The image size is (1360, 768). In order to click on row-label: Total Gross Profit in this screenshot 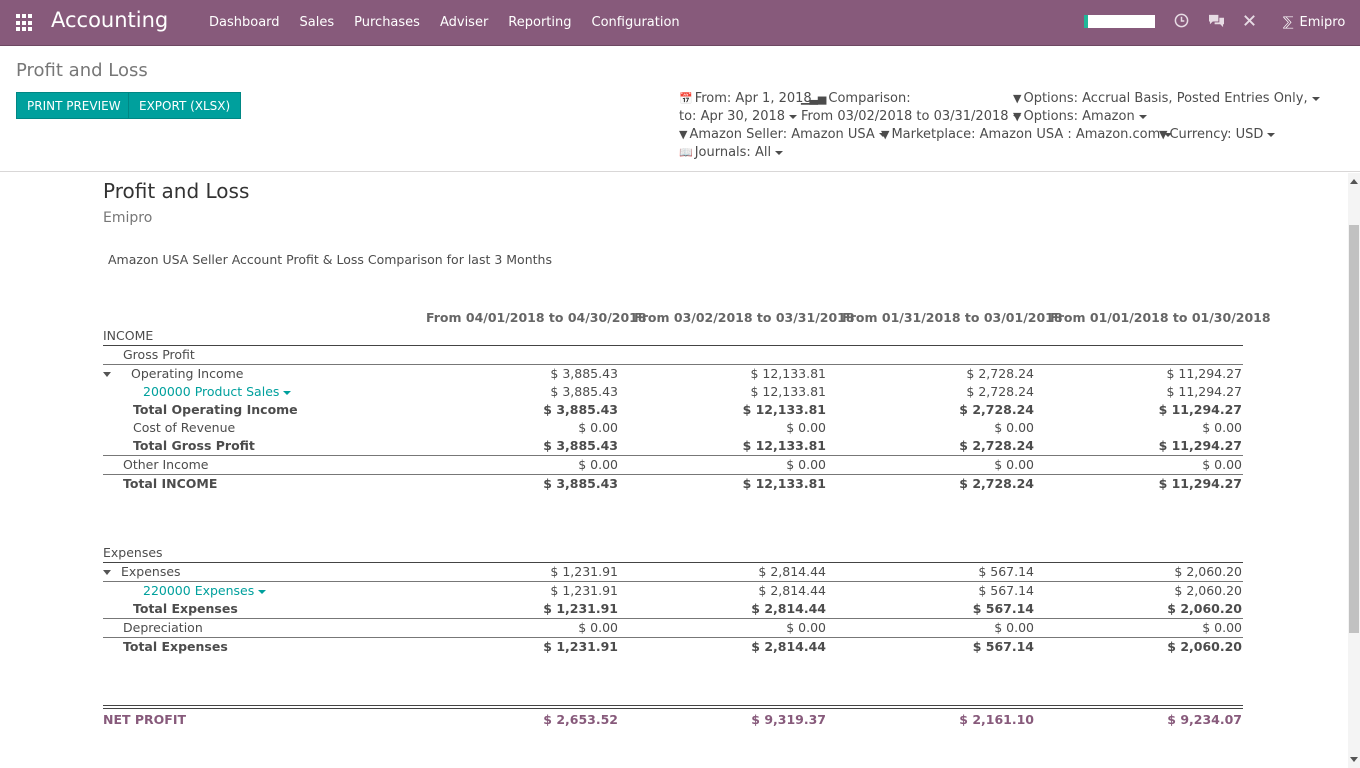, I will do `click(194, 445)`.